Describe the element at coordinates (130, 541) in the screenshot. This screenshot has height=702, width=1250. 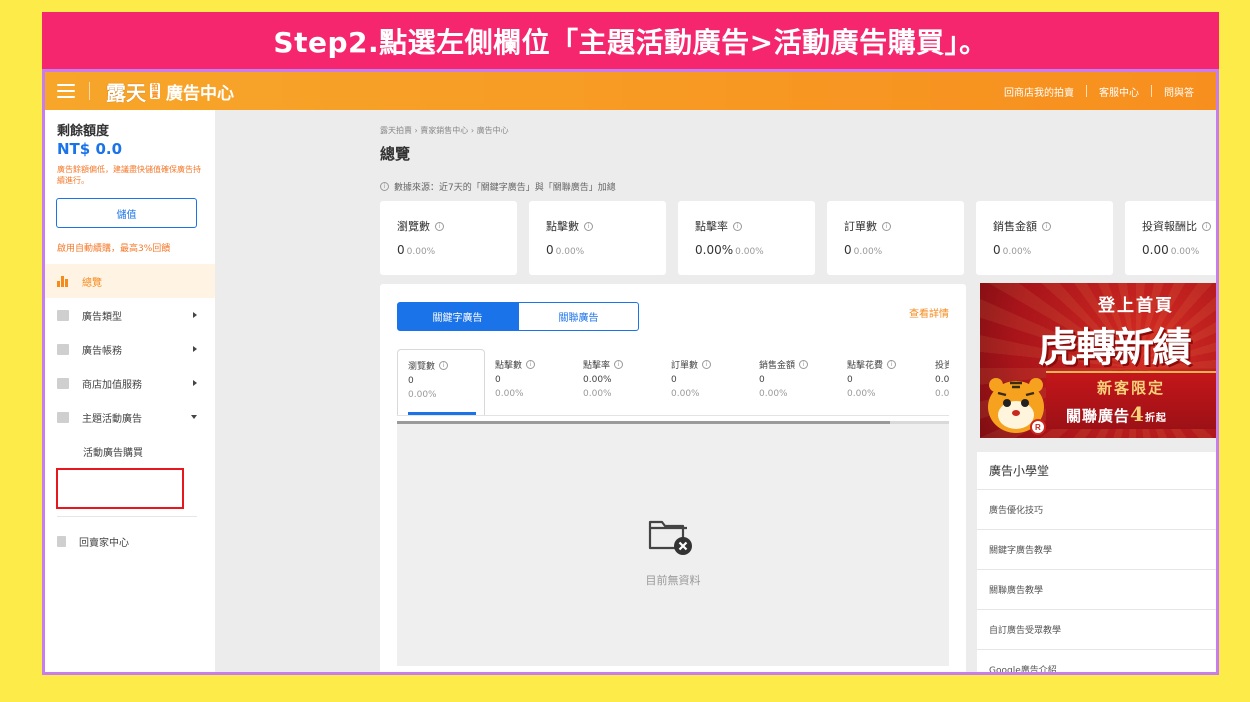
I see `sidebar-item-back-to-seller: 回賣家中心` at that location.